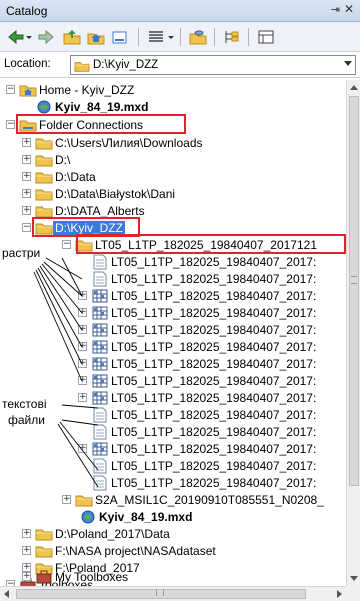 The image size is (360, 601). I want to click on scroll-up-icon, so click(354, 87).